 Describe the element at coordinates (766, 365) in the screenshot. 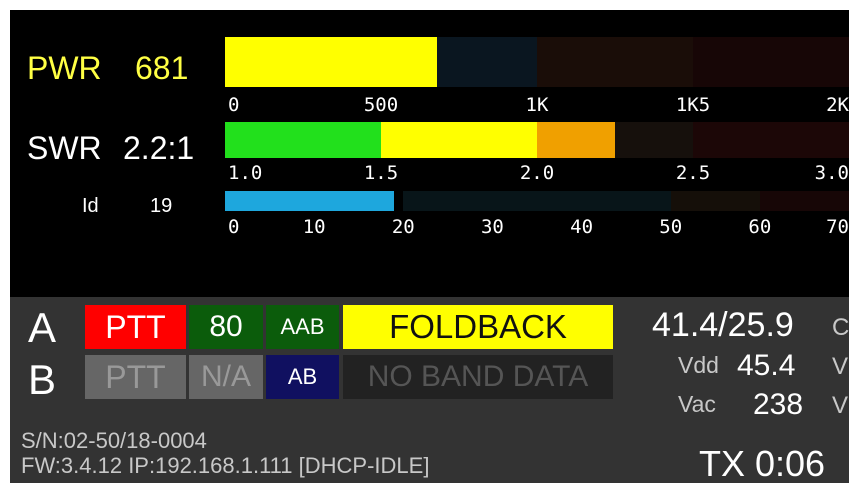

I see `vdd-value: 45.4` at that location.